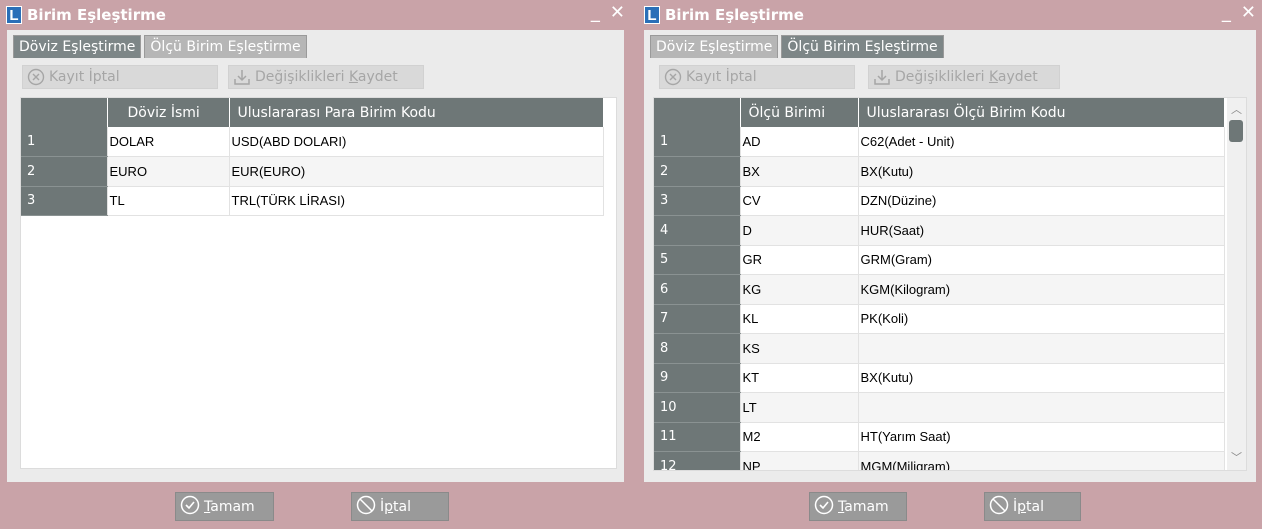 Image resolution: width=1262 pixels, height=529 pixels. Describe the element at coordinates (168, 171) in the screenshot. I see `currency-name-cell: EURO` at that location.